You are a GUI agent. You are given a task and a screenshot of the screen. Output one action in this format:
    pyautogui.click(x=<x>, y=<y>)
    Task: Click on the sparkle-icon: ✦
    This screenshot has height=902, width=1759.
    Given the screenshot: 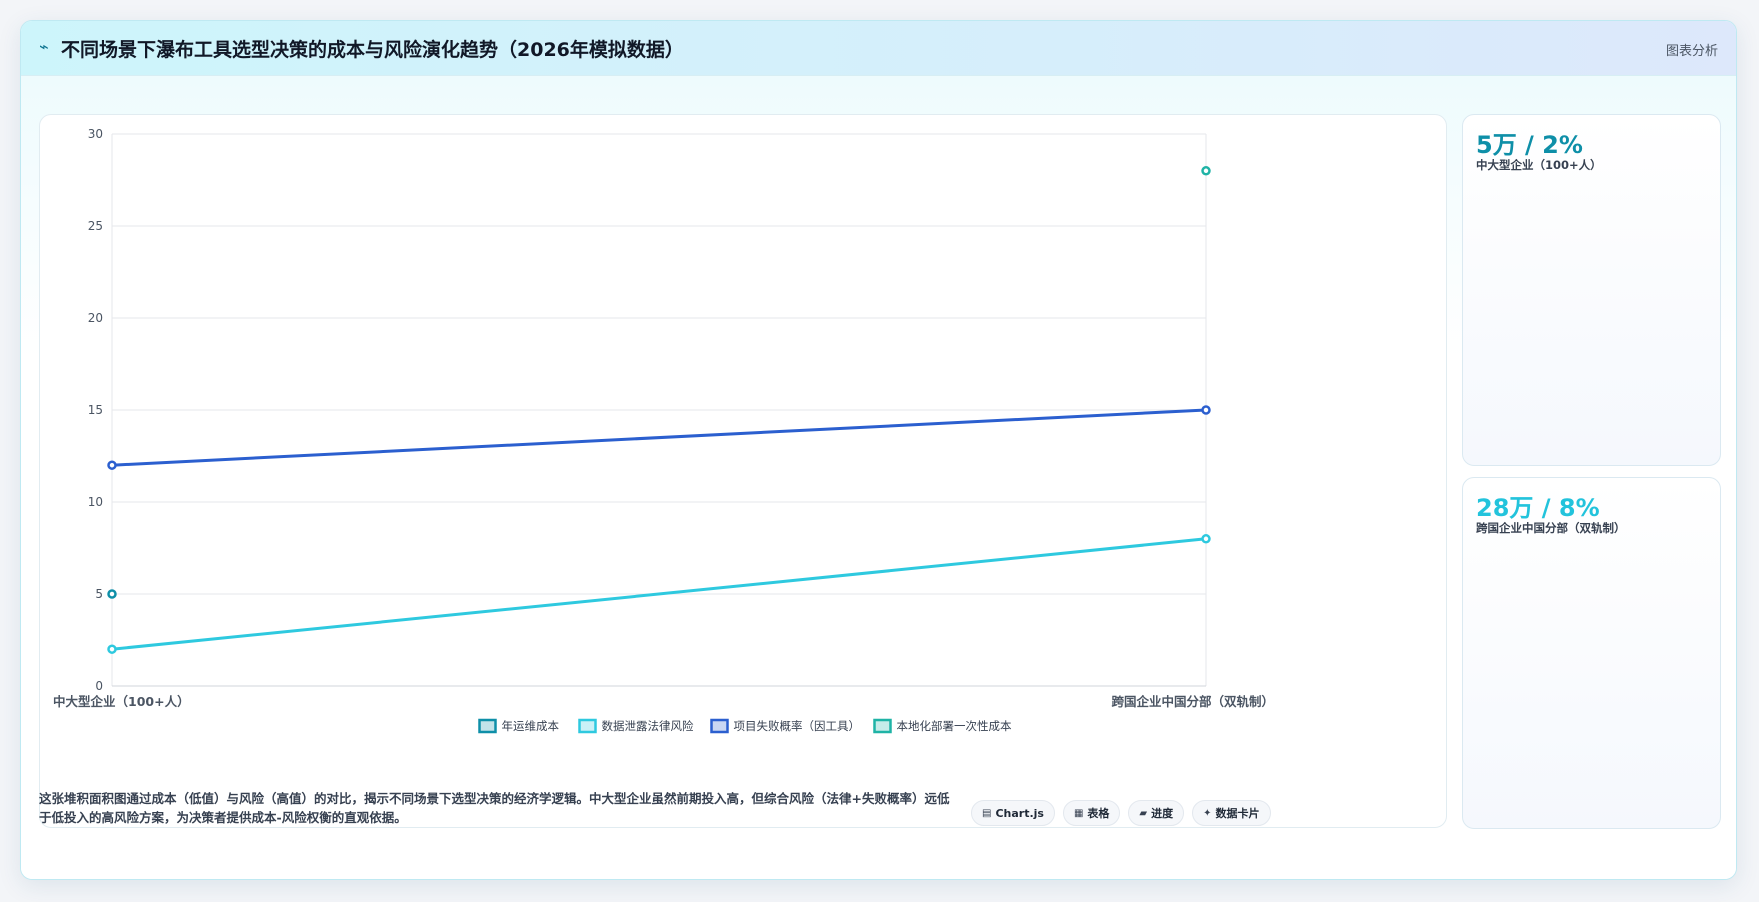 What is the action you would take?
    pyautogui.click(x=1207, y=813)
    